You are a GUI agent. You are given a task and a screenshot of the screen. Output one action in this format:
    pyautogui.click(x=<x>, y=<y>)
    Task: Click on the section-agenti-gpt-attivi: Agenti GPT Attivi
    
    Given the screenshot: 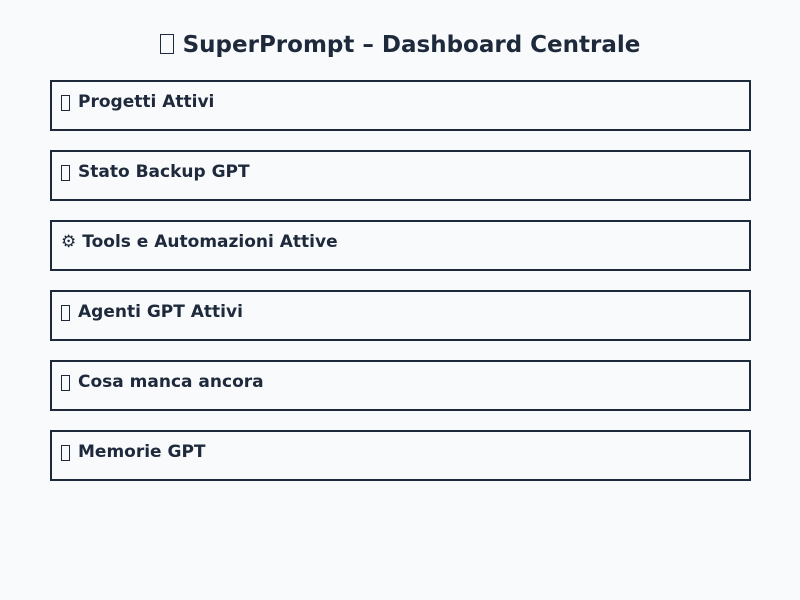 What is the action you would take?
    pyautogui.click(x=400, y=315)
    